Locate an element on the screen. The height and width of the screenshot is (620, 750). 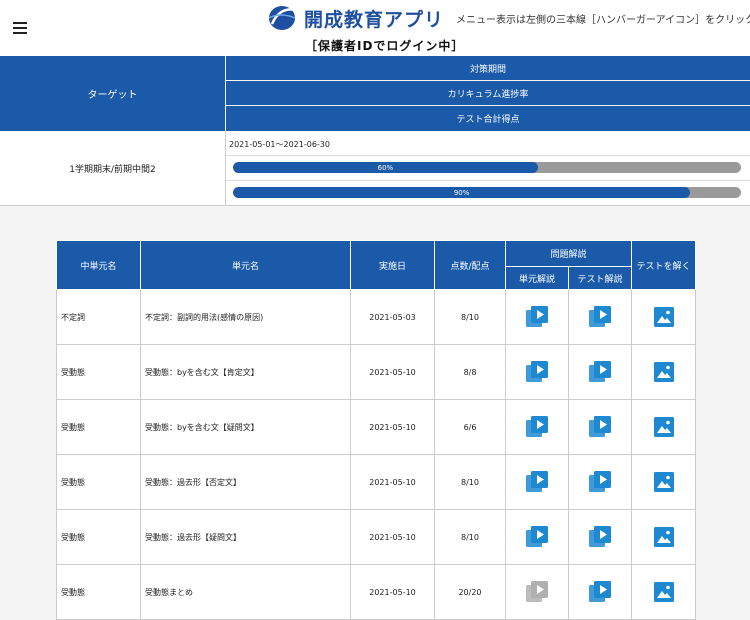
unit-cell: 受動態：byを含む文【疑問文】 is located at coordinates (245, 427).